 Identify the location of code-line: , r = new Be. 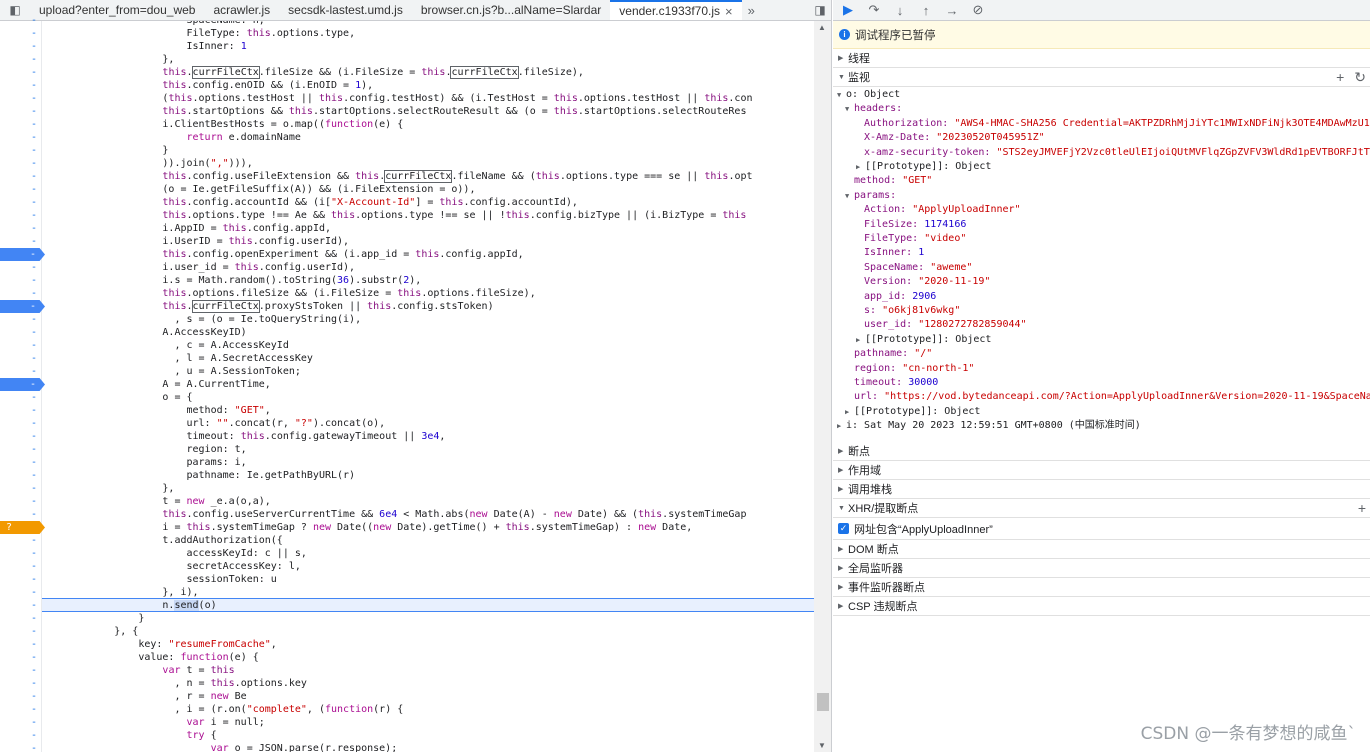
(144, 696).